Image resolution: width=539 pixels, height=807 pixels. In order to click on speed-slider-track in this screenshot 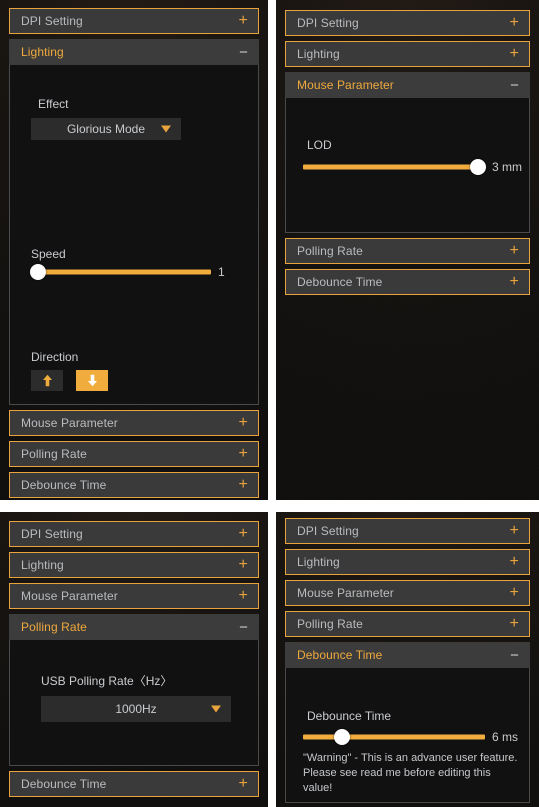, I will do `click(121, 272)`.